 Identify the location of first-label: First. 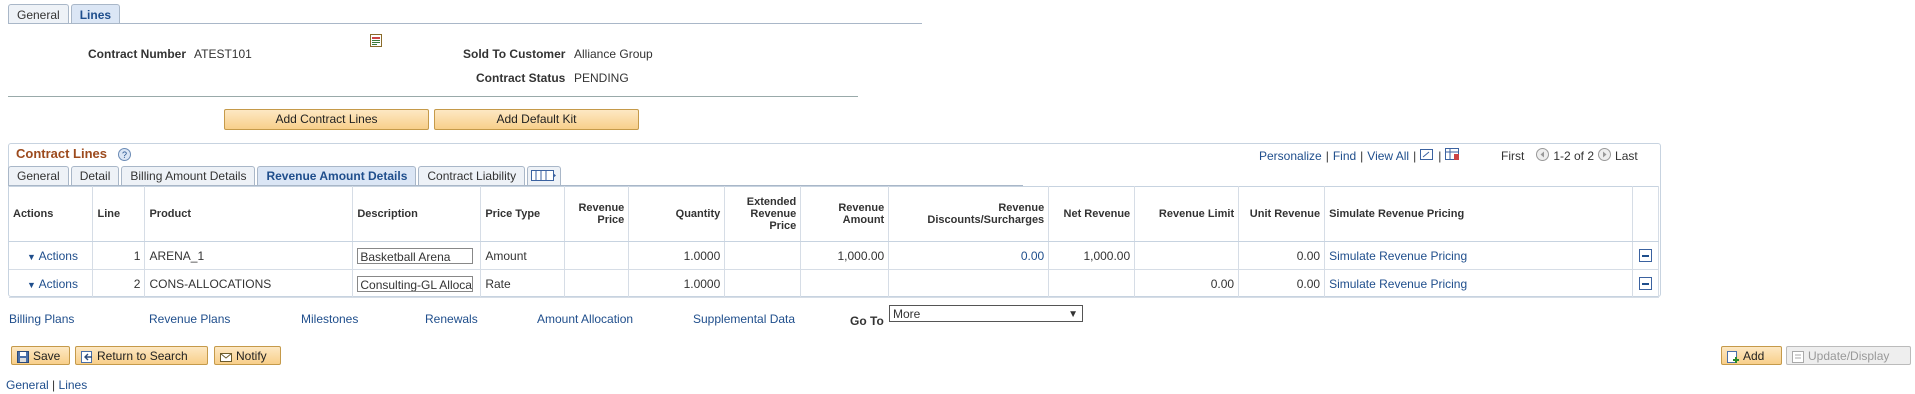
(1513, 156).